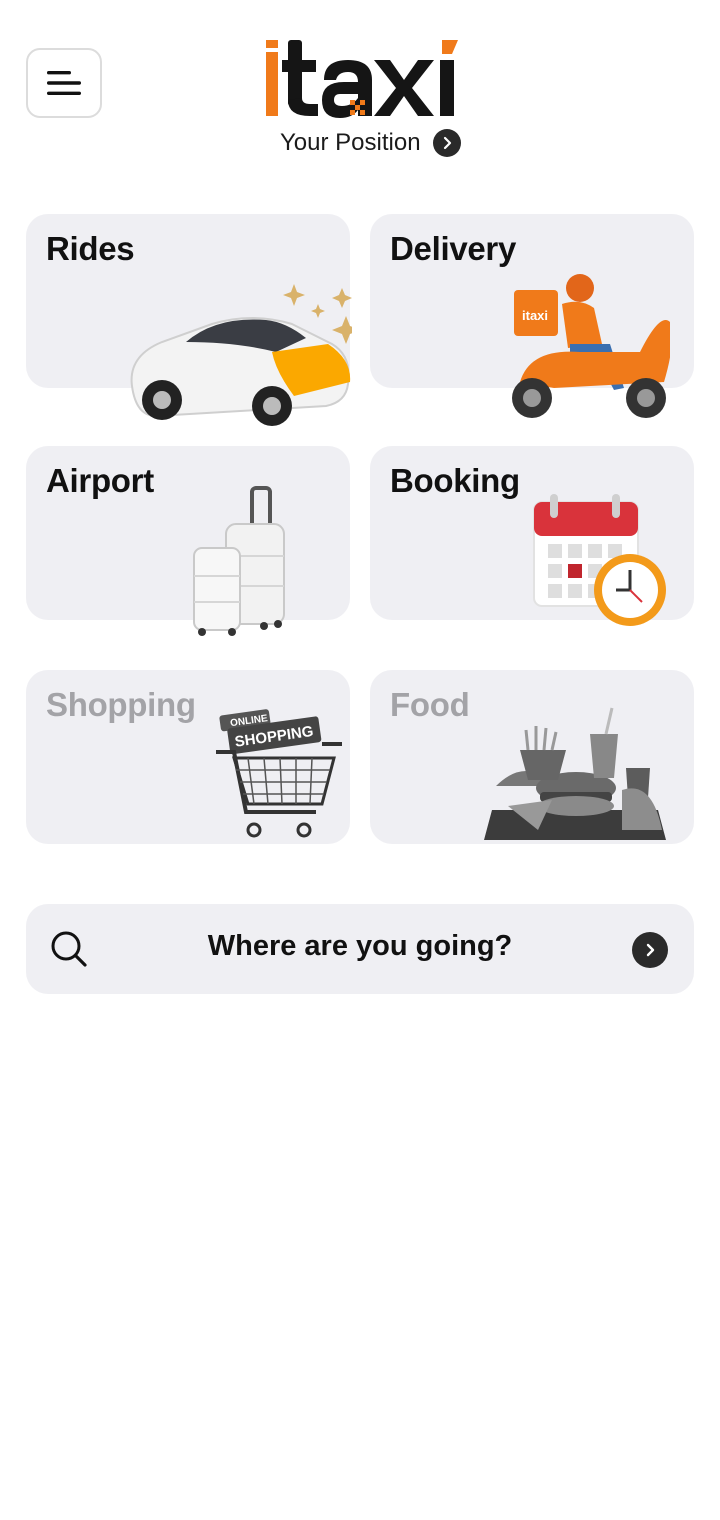 Image resolution: width=720 pixels, height=1520 pixels. I want to click on shopping-cart-icon: ONLINE SHOPPING, so click(279, 773).